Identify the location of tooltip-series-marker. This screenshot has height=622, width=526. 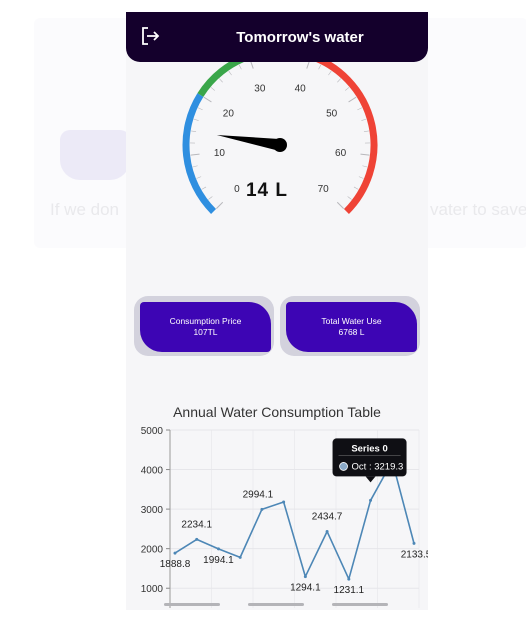
(343, 466).